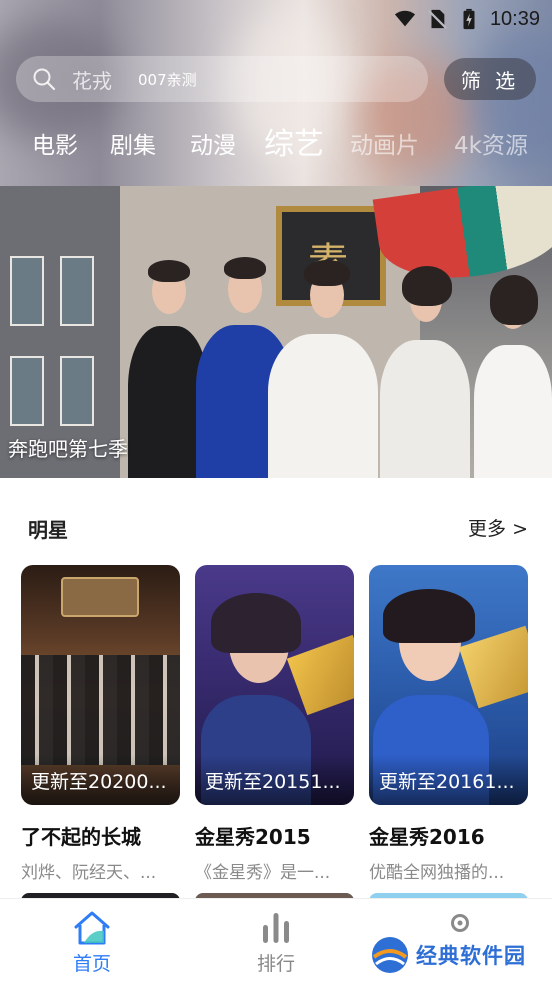 The image size is (552, 983). Describe the element at coordinates (100, 710) in the screenshot. I see `poster-people` at that location.